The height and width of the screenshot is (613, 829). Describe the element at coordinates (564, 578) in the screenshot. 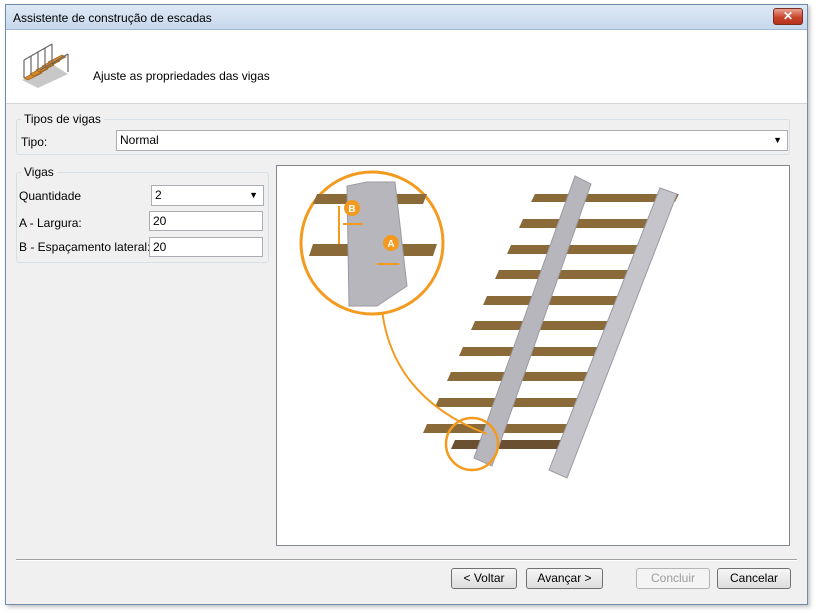

I see `next-button: Avançar >` at that location.